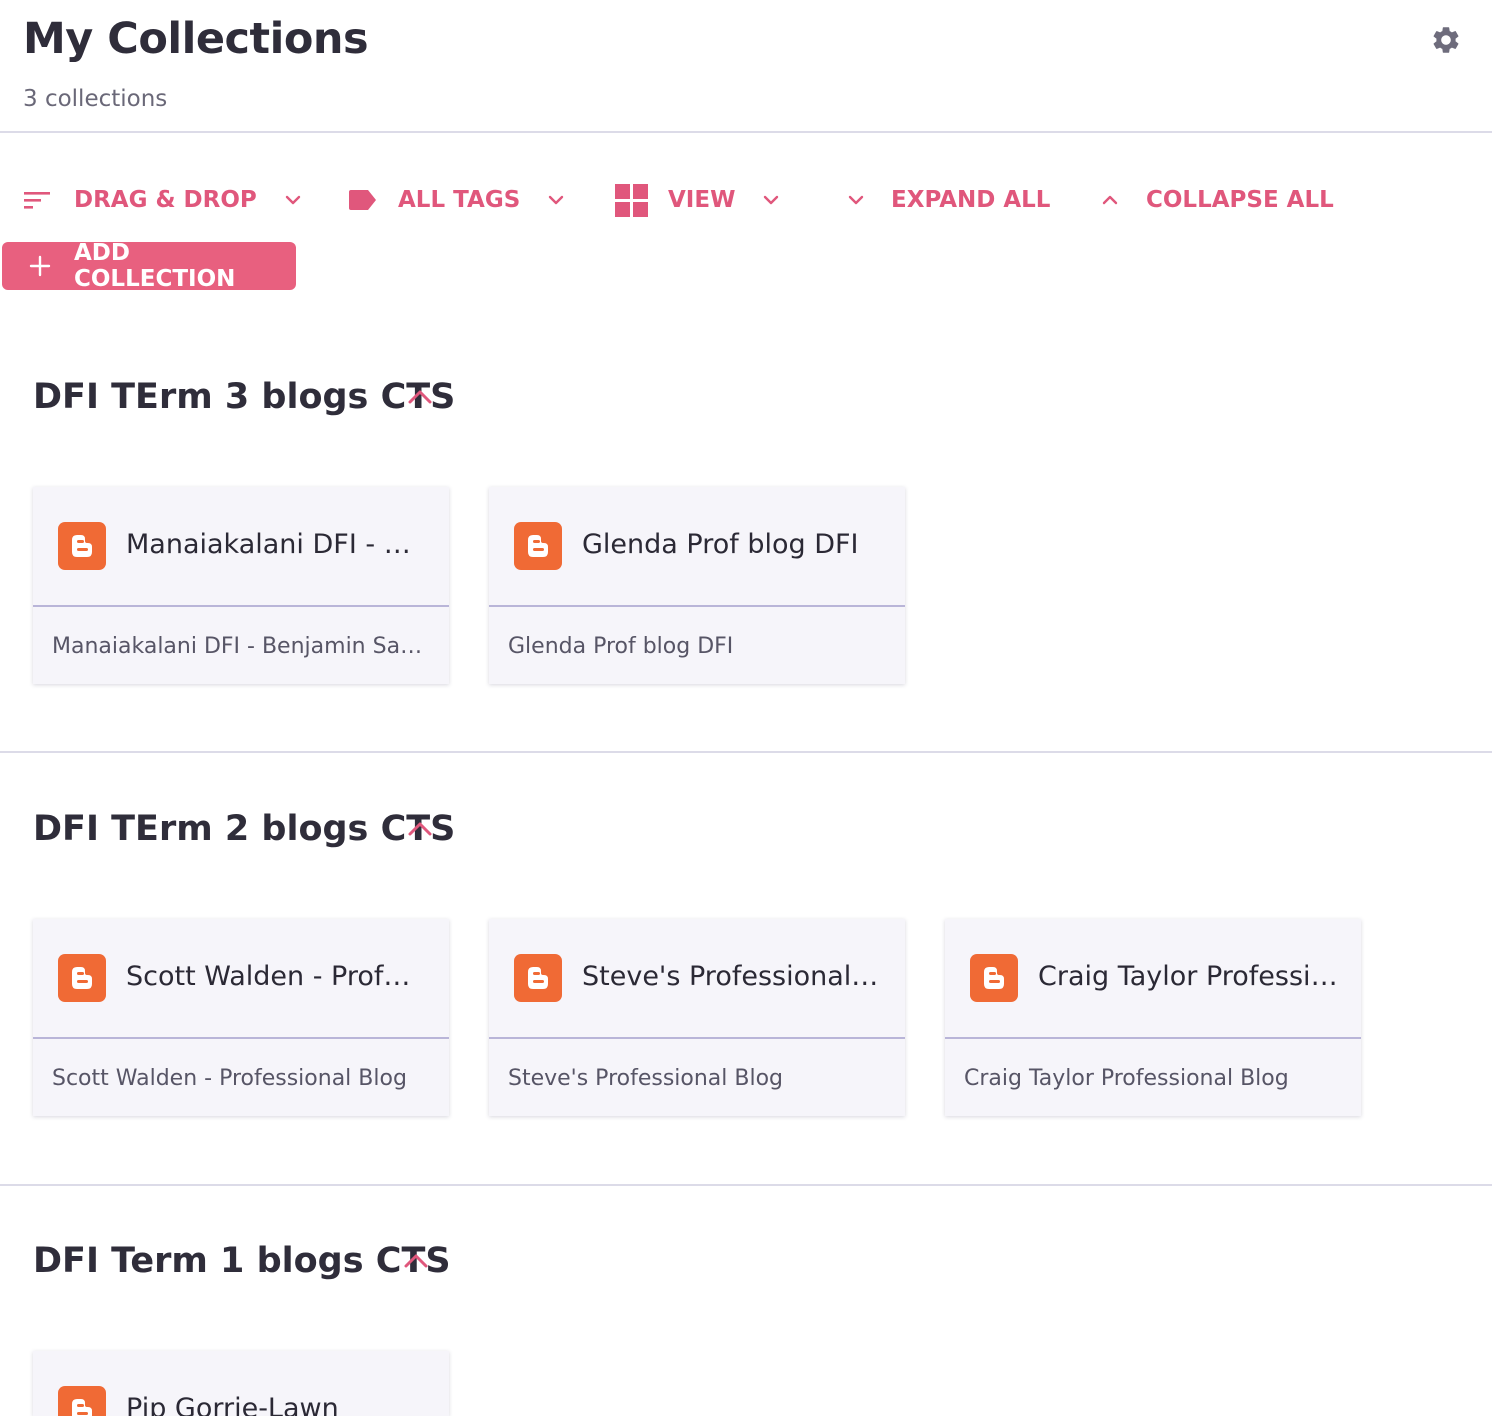  I want to click on collapse-all-button: COLLAPSE ALL, so click(1218, 200).